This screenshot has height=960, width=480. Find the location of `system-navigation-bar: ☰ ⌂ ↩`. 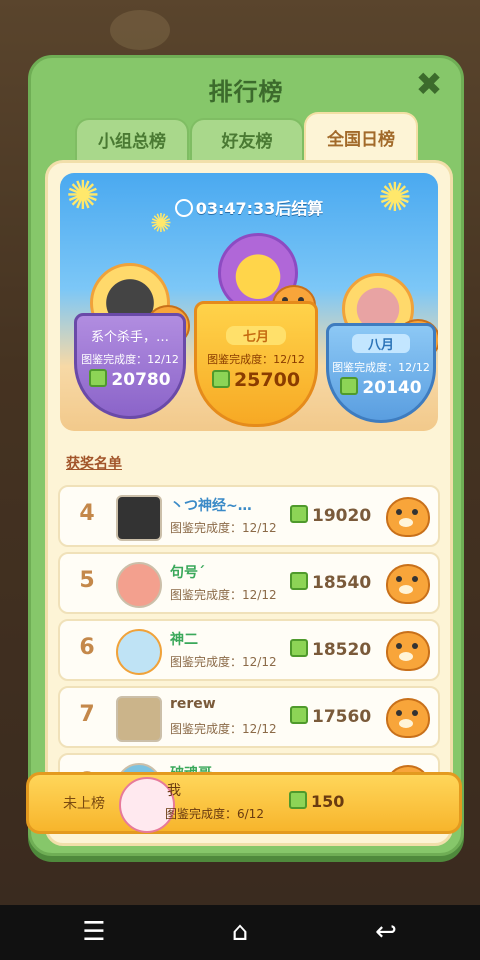

system-navigation-bar: ☰ ⌂ ↩ is located at coordinates (240, 932).